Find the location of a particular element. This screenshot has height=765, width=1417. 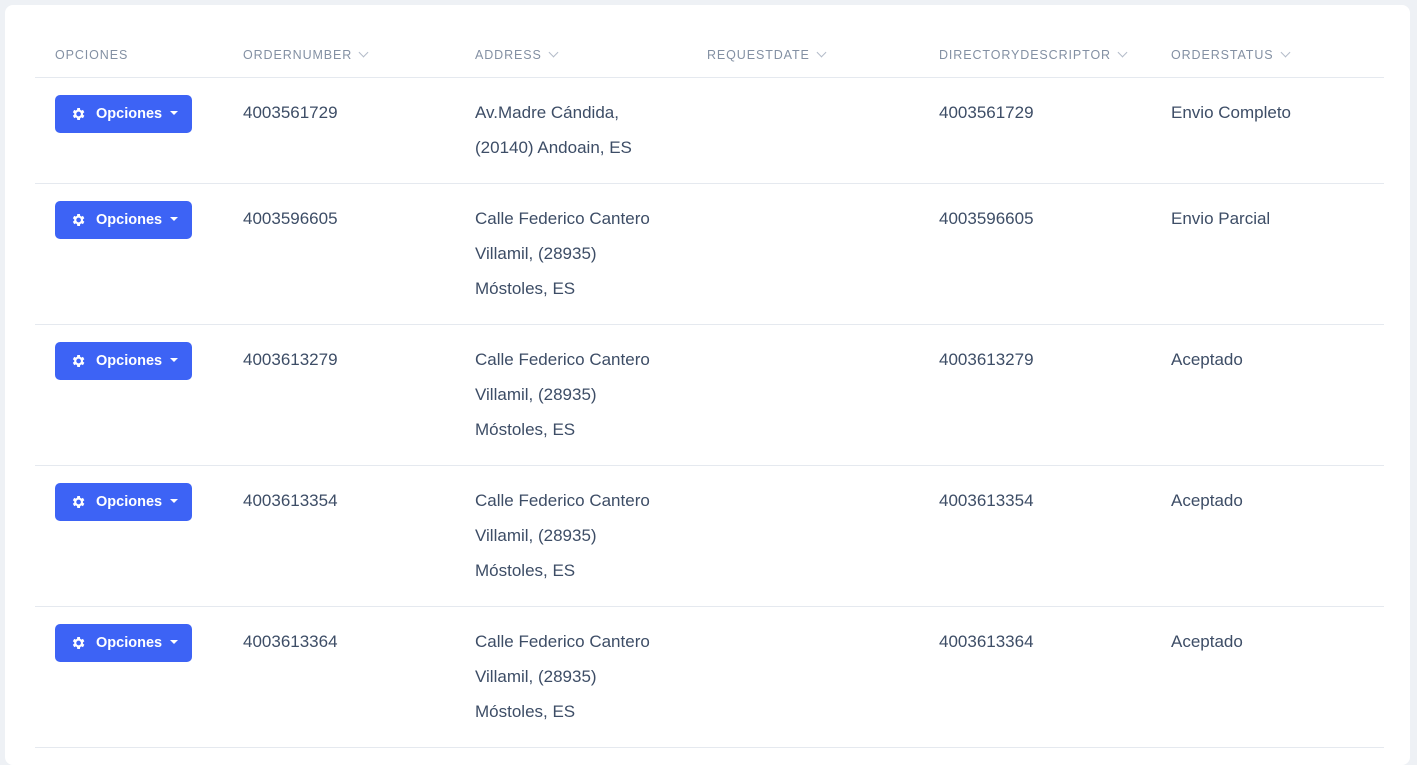

column-header-directorydescriptor: DIRECTORYDESCRIPTOR is located at coordinates (1035, 48).